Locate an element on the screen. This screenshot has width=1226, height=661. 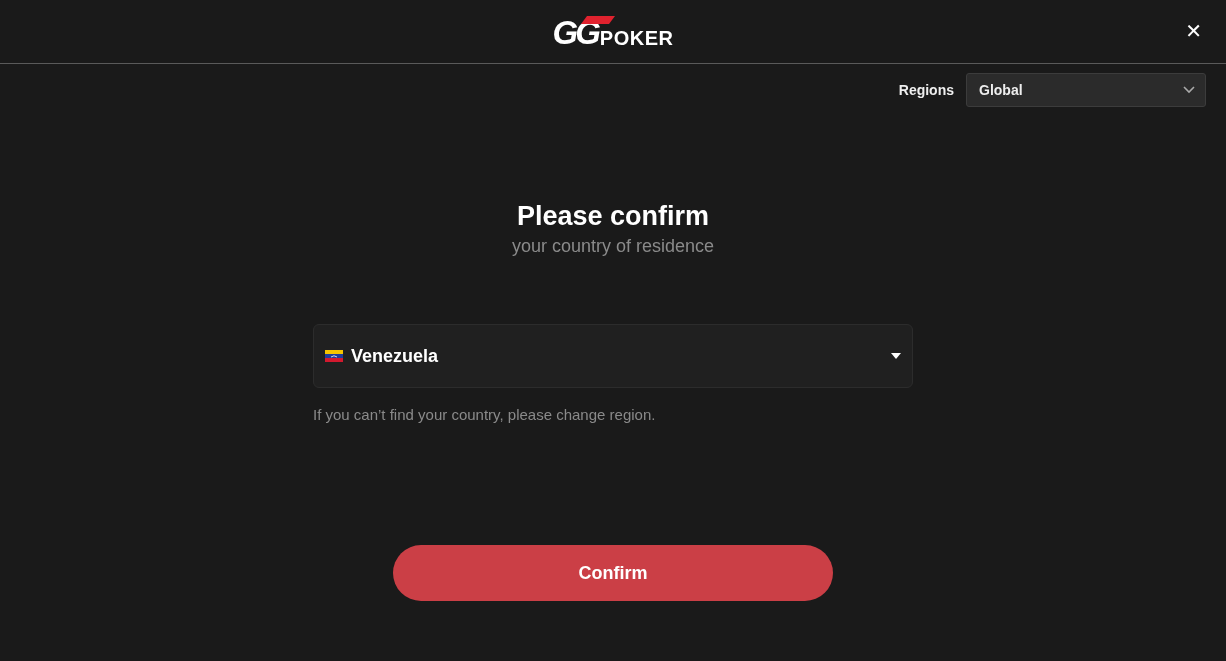
heading-subtitle: your country of residence is located at coordinates (613, 246).